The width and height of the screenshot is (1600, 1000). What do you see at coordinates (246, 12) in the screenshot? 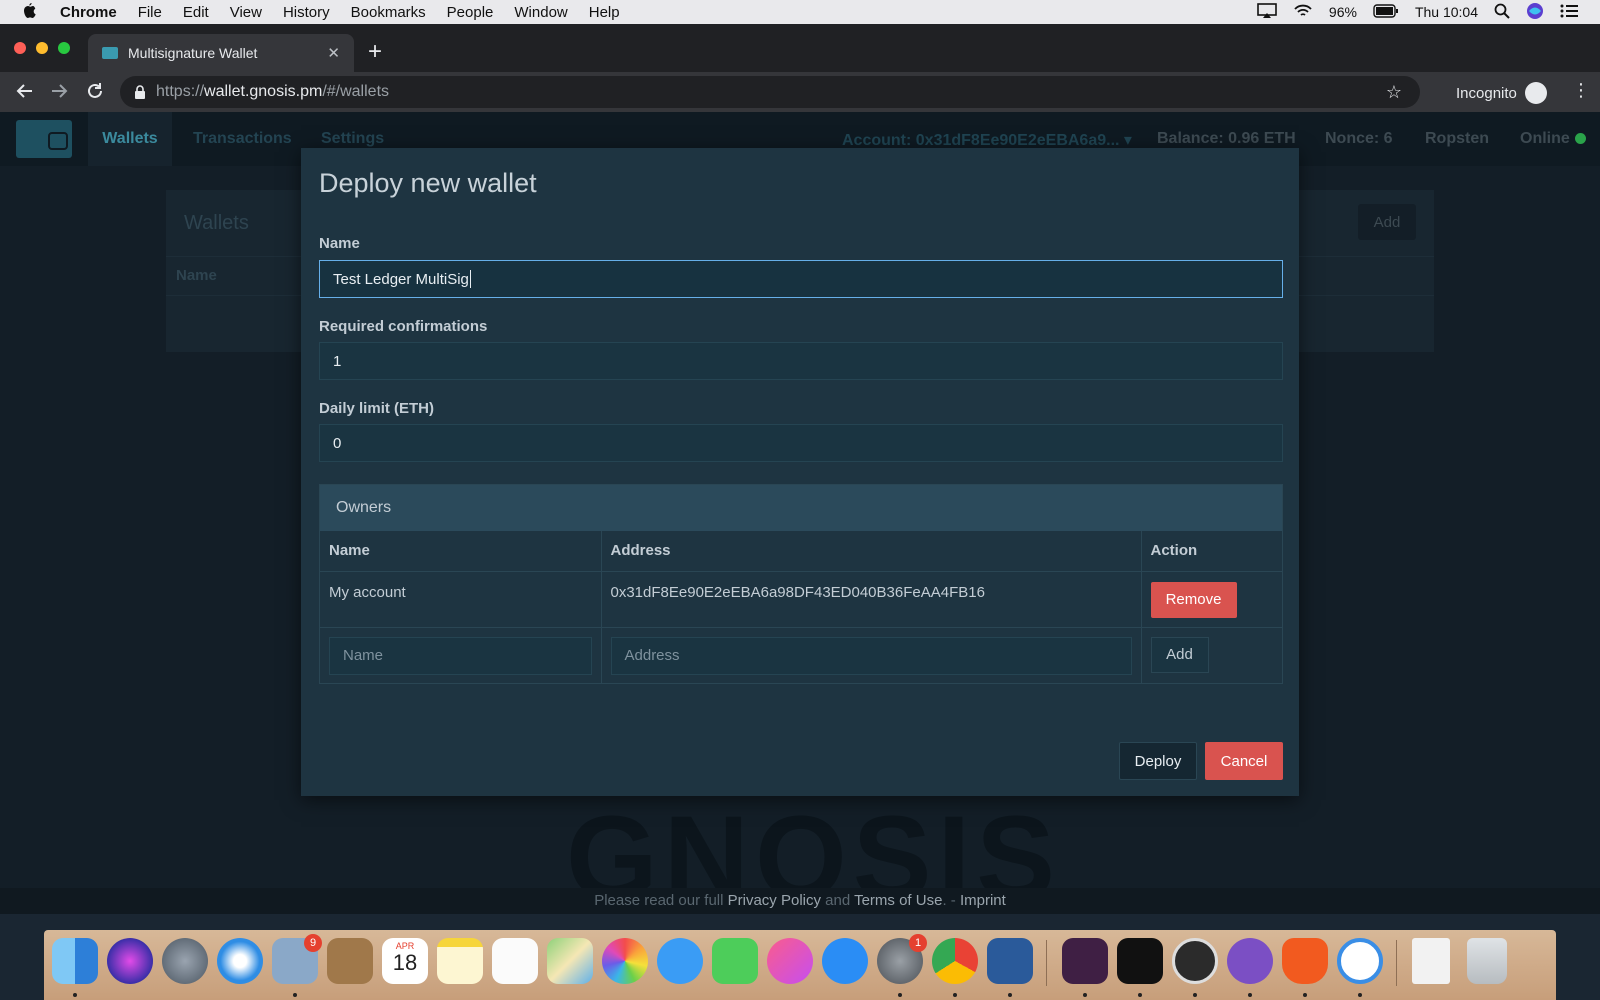
I see `menu-view: View` at bounding box center [246, 12].